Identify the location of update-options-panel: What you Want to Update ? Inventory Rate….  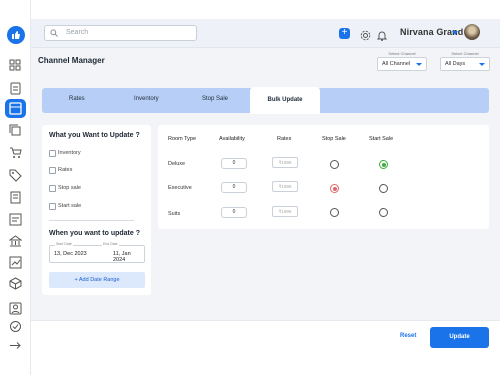
(96, 210).